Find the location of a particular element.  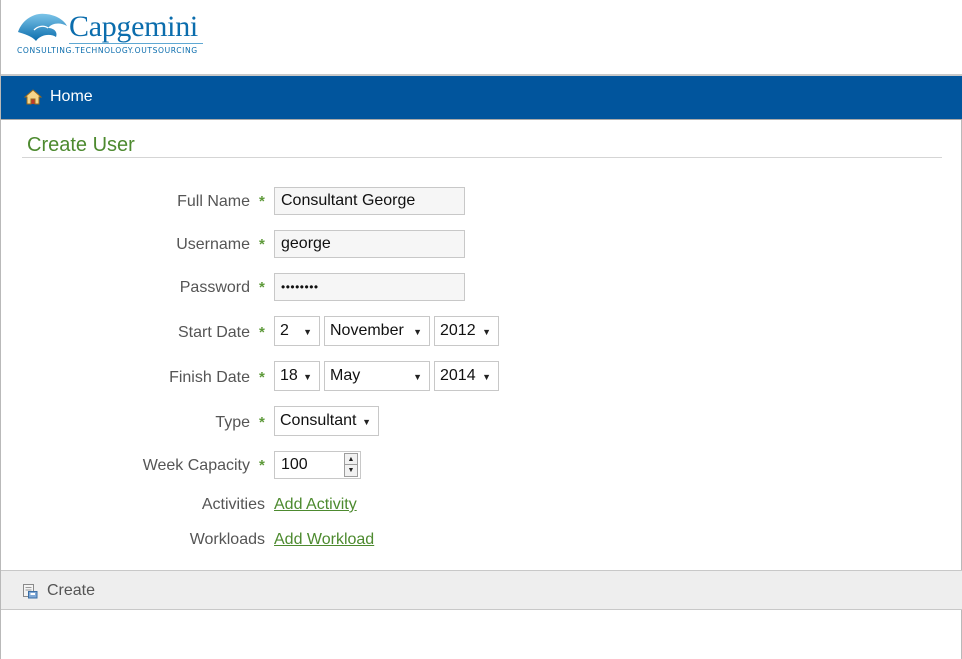

finish-date-label: Finish Date is located at coordinates (209, 377).